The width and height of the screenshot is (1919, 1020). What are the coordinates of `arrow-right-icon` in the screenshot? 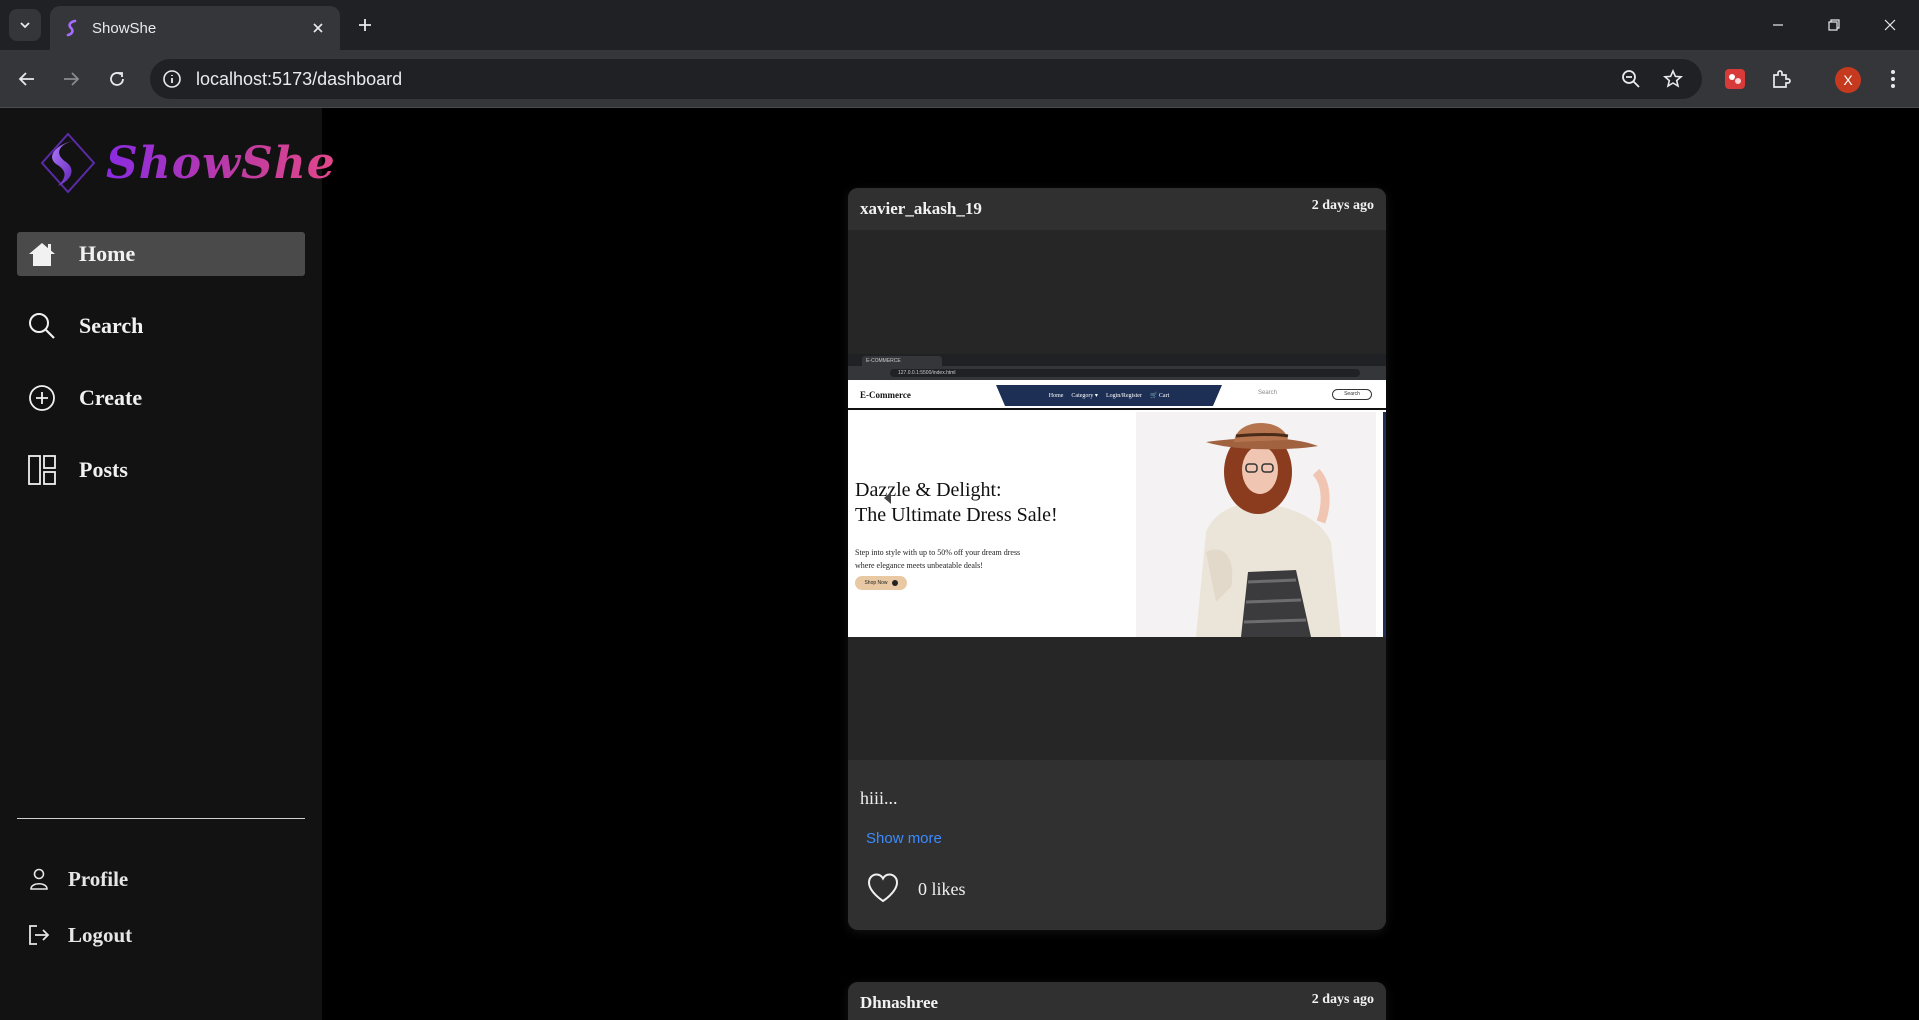 It's located at (72, 79).